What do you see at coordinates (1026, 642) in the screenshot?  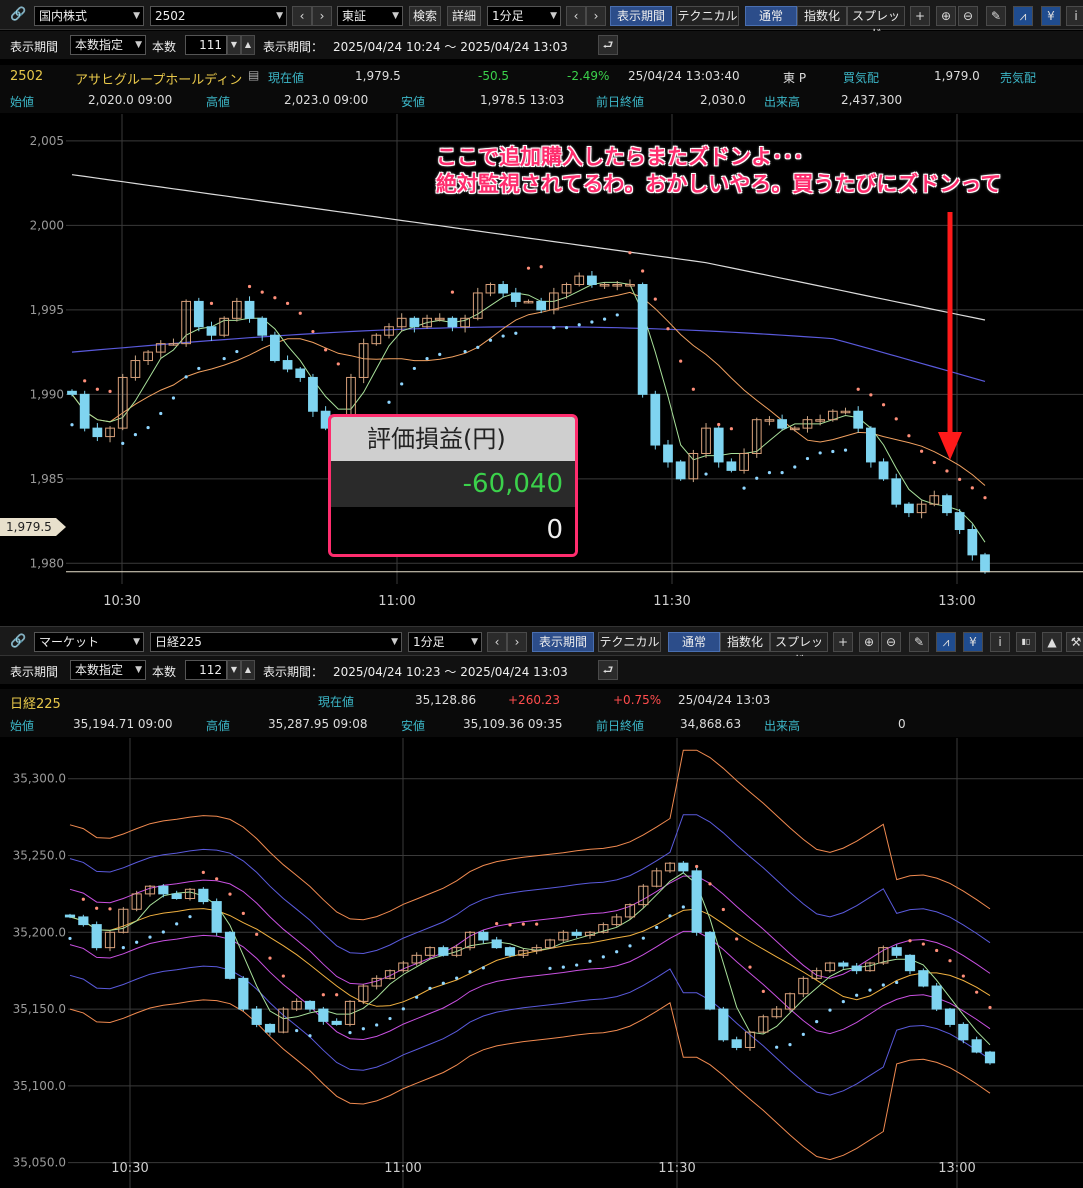 I see `my-chart-icon: ▮▯` at bounding box center [1026, 642].